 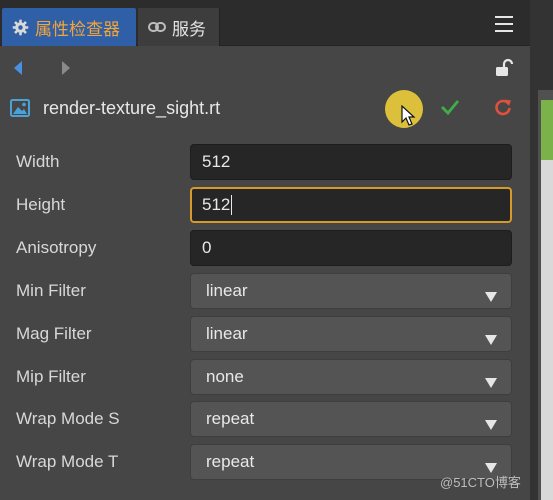 I want to click on anisotropy-value: 0, so click(x=207, y=247).